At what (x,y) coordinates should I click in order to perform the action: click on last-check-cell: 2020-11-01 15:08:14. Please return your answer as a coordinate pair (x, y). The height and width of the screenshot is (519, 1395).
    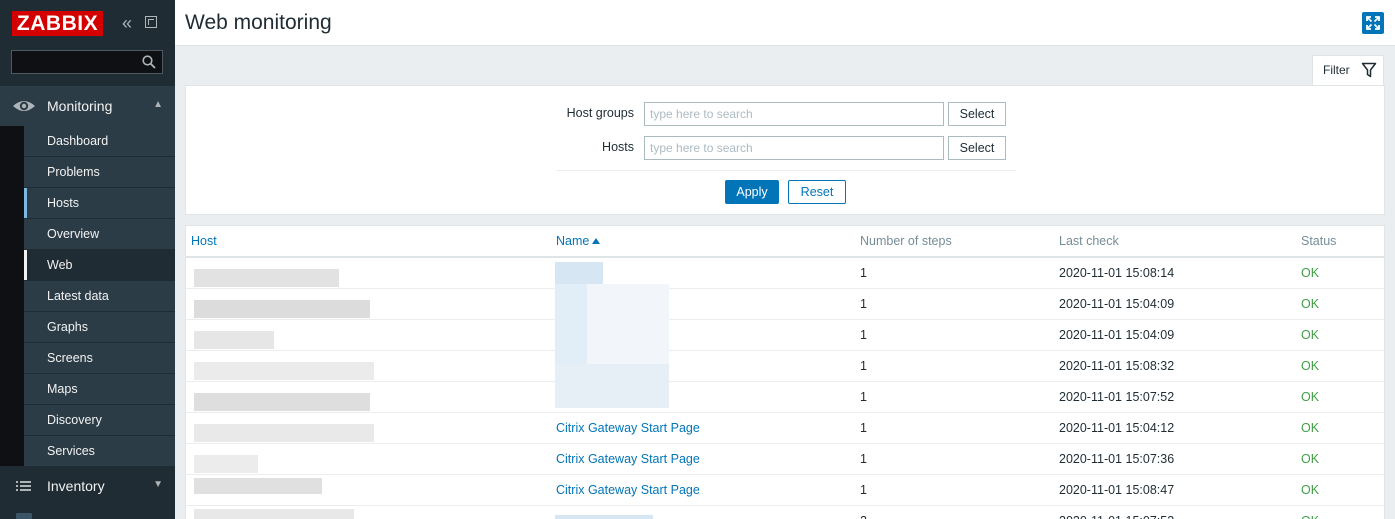
    Looking at the image, I should click on (1175, 273).